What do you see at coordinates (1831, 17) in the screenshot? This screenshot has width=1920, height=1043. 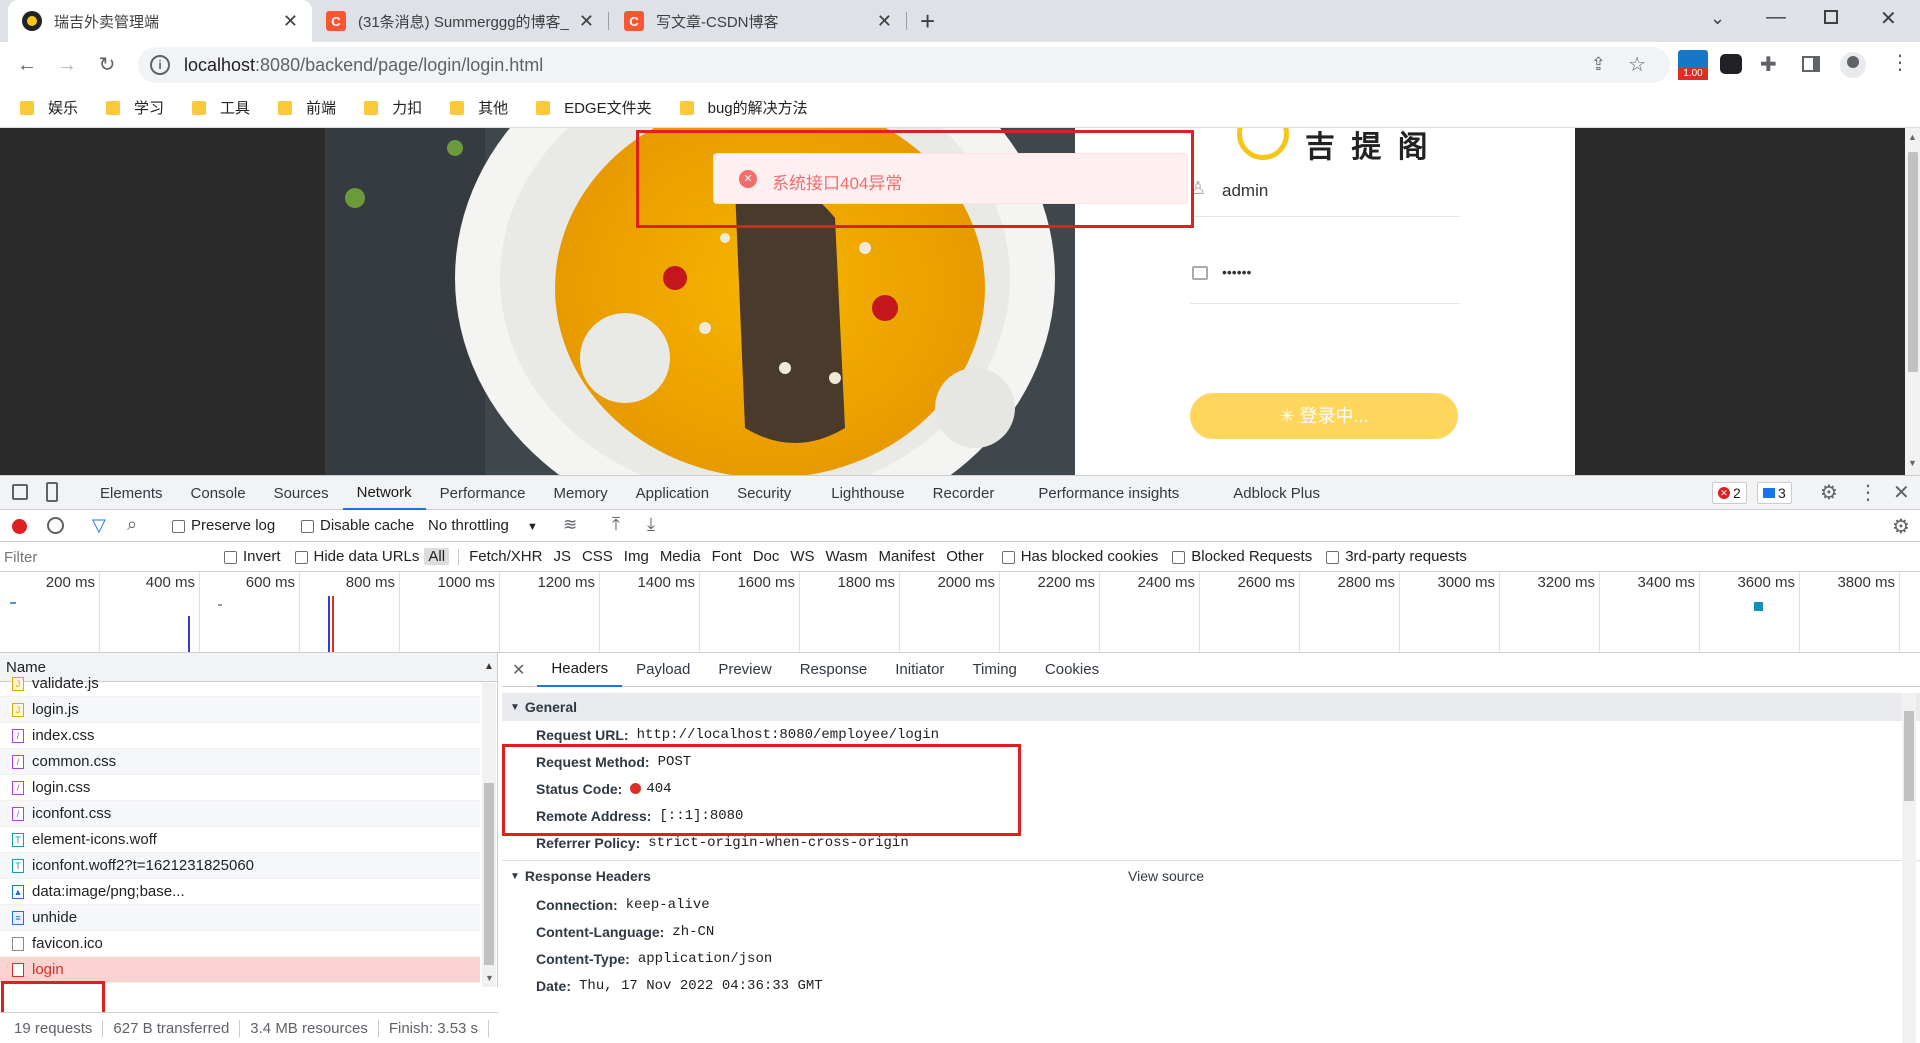 I see `restore-button` at bounding box center [1831, 17].